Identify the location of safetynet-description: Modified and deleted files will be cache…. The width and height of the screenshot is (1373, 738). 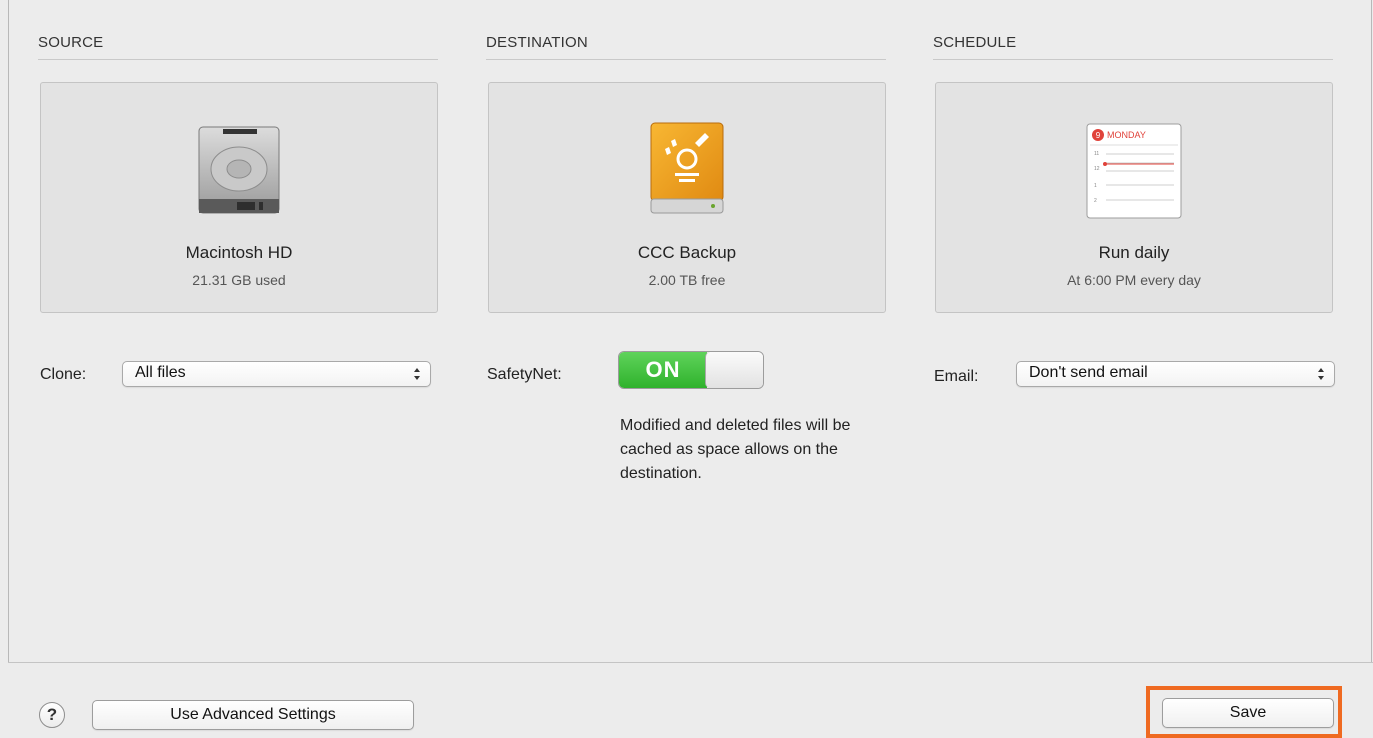
(735, 449).